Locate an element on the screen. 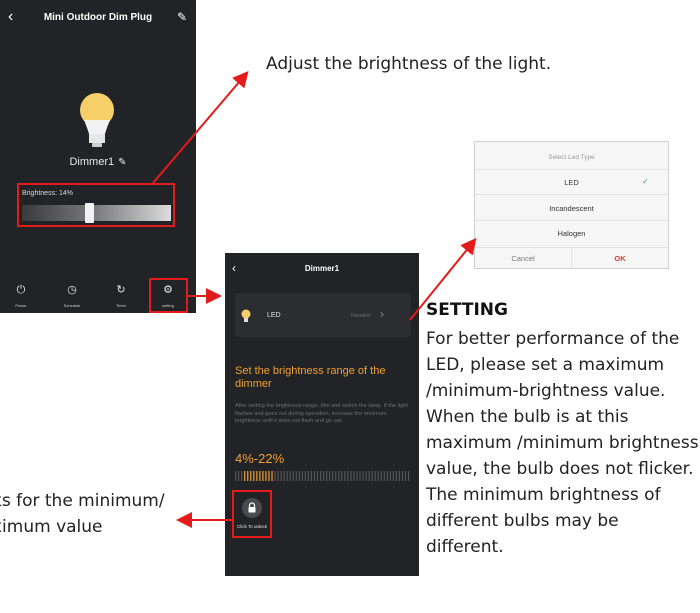 The width and height of the screenshot is (700, 613). clock-icon: ◷ is located at coordinates (72, 290).